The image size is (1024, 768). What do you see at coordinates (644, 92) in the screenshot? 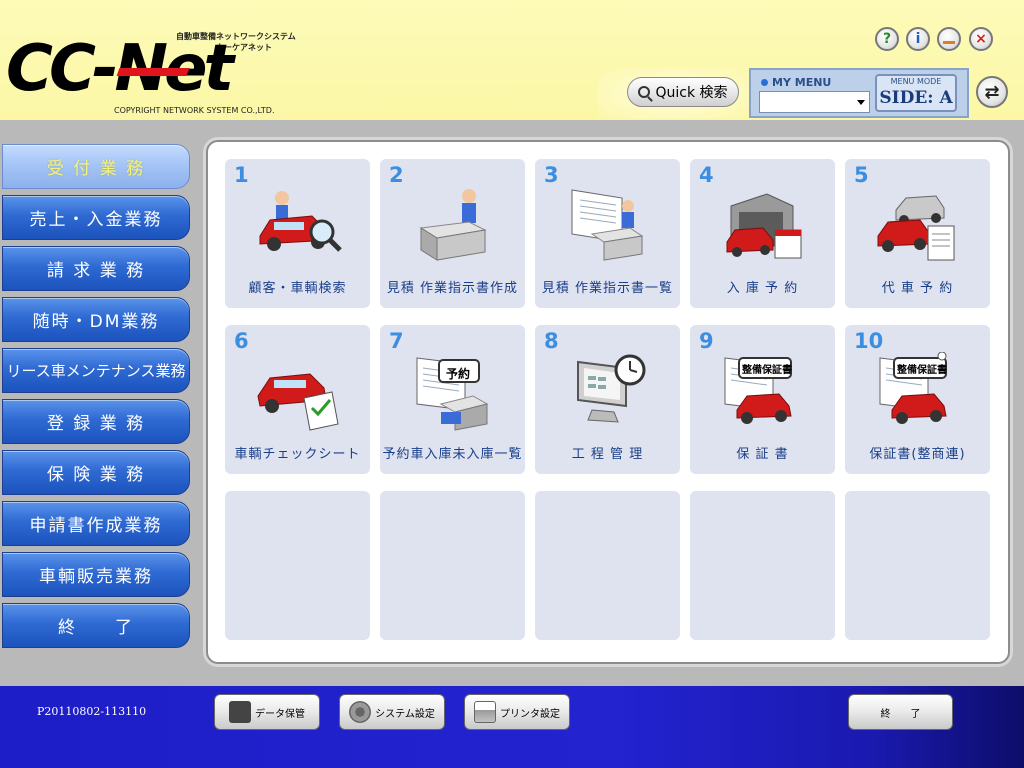
I see `magnifier-icon` at bounding box center [644, 92].